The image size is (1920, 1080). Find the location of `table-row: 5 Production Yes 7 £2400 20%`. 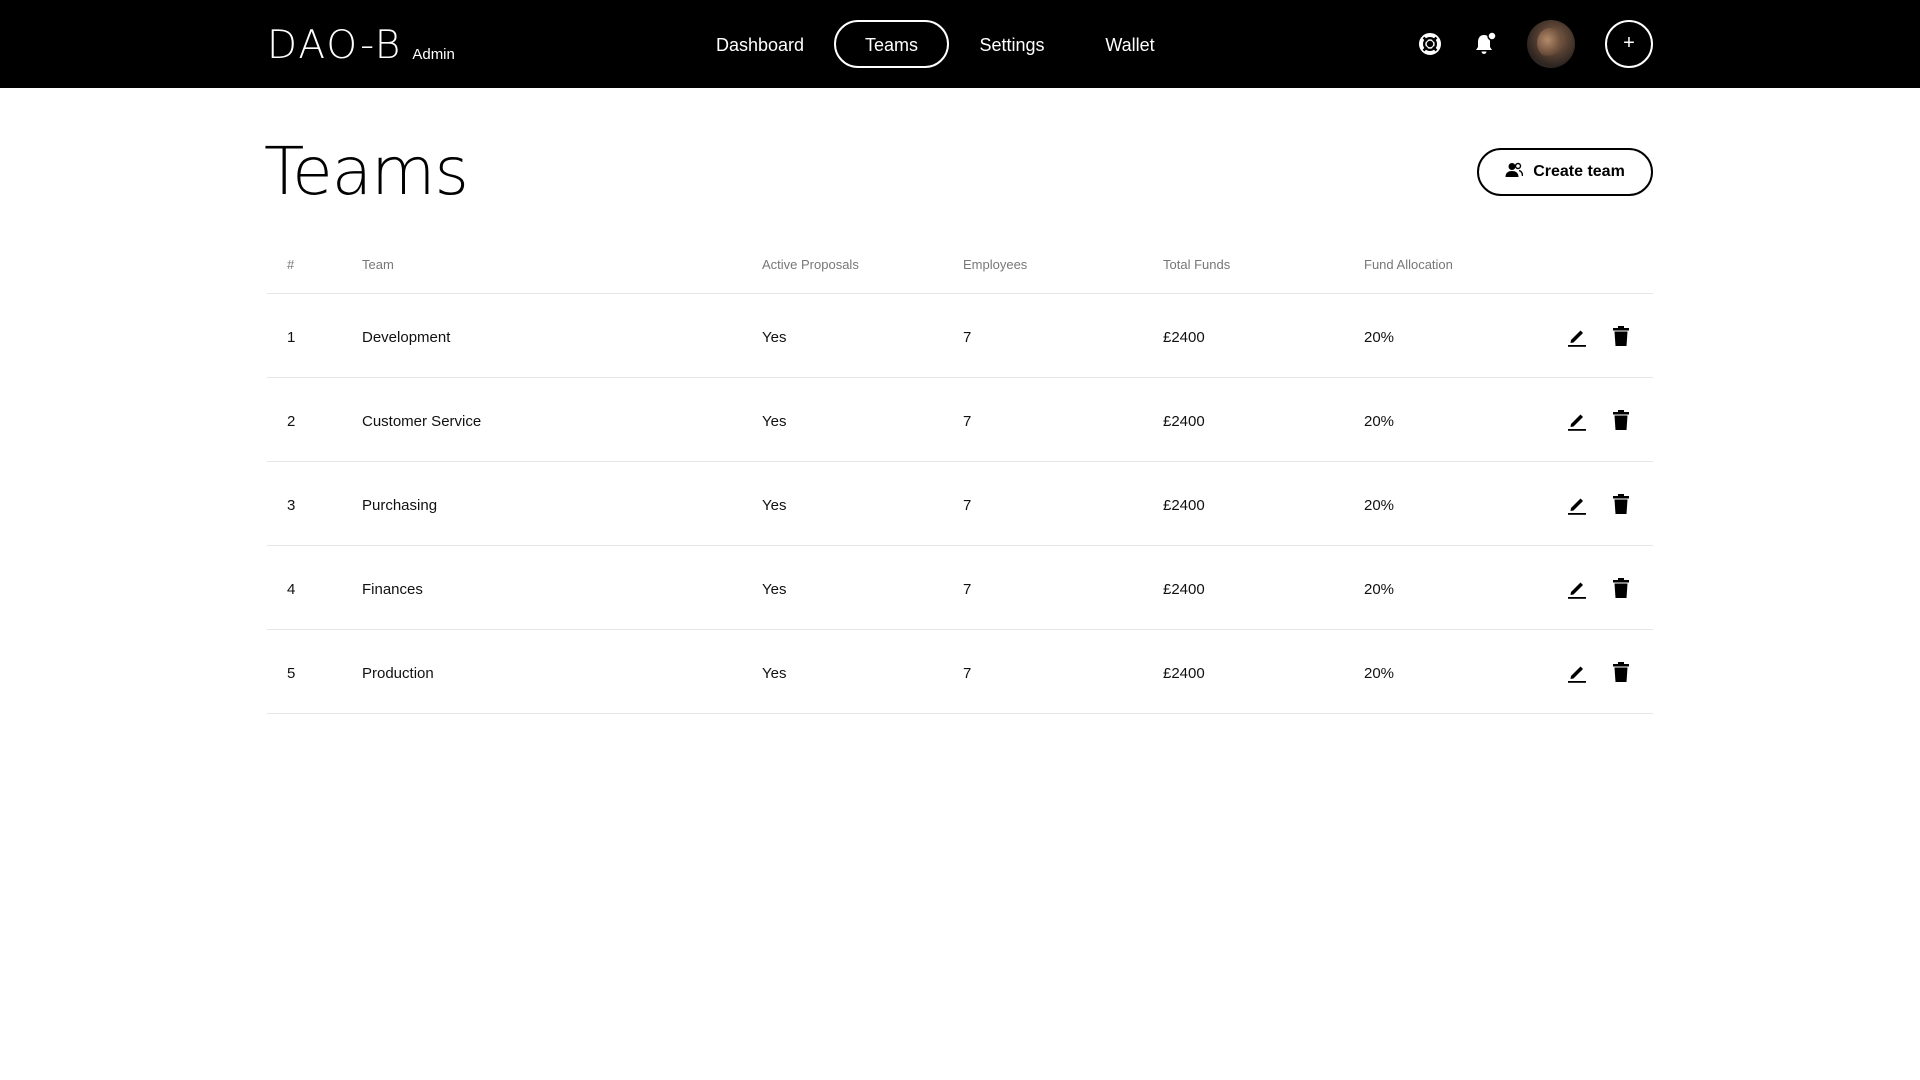

table-row: 5 Production Yes 7 £2400 20% is located at coordinates (960, 672).